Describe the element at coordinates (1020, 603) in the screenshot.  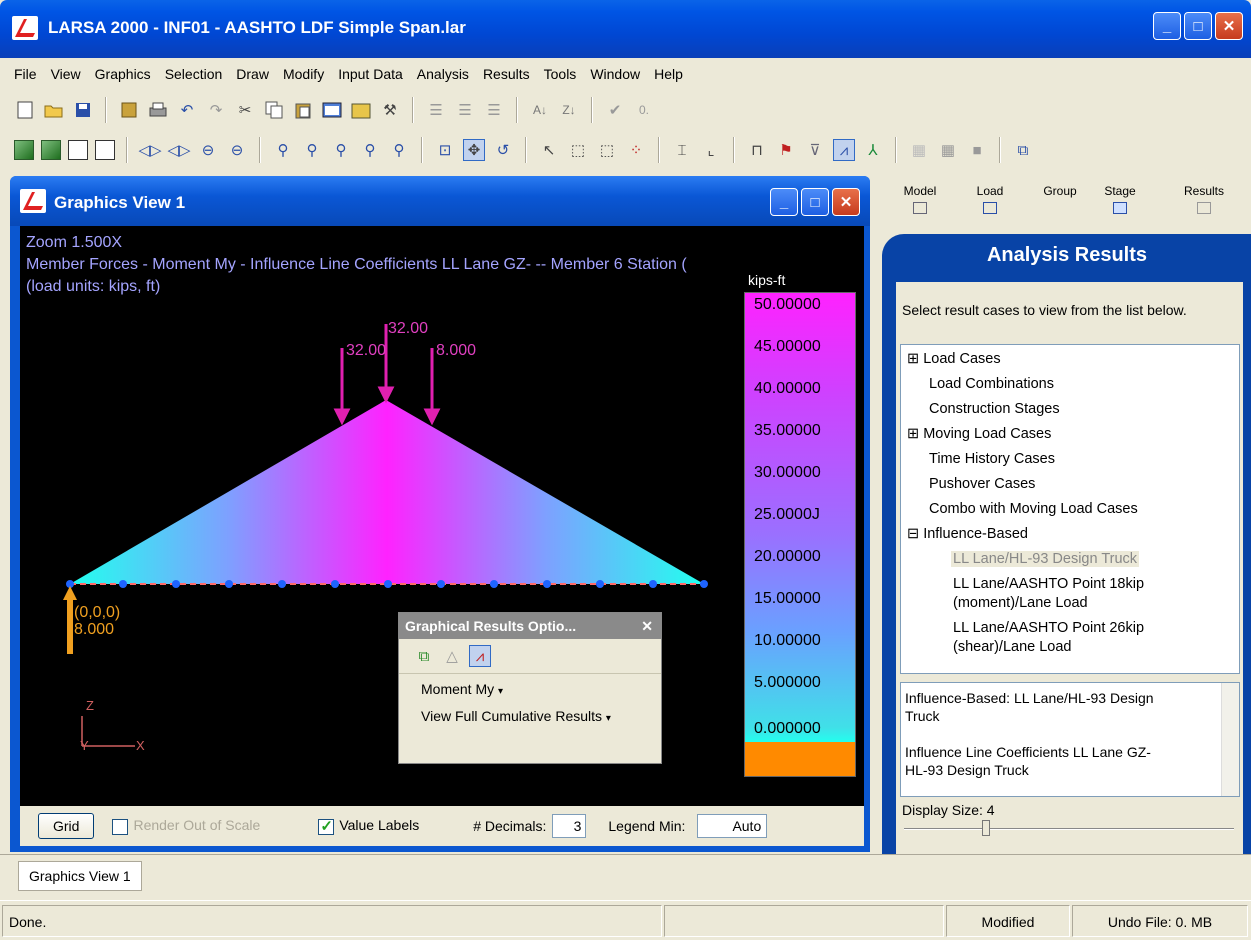
I see `tree-item-aashto-18kip-cont: (moment)/Lane Load` at that location.